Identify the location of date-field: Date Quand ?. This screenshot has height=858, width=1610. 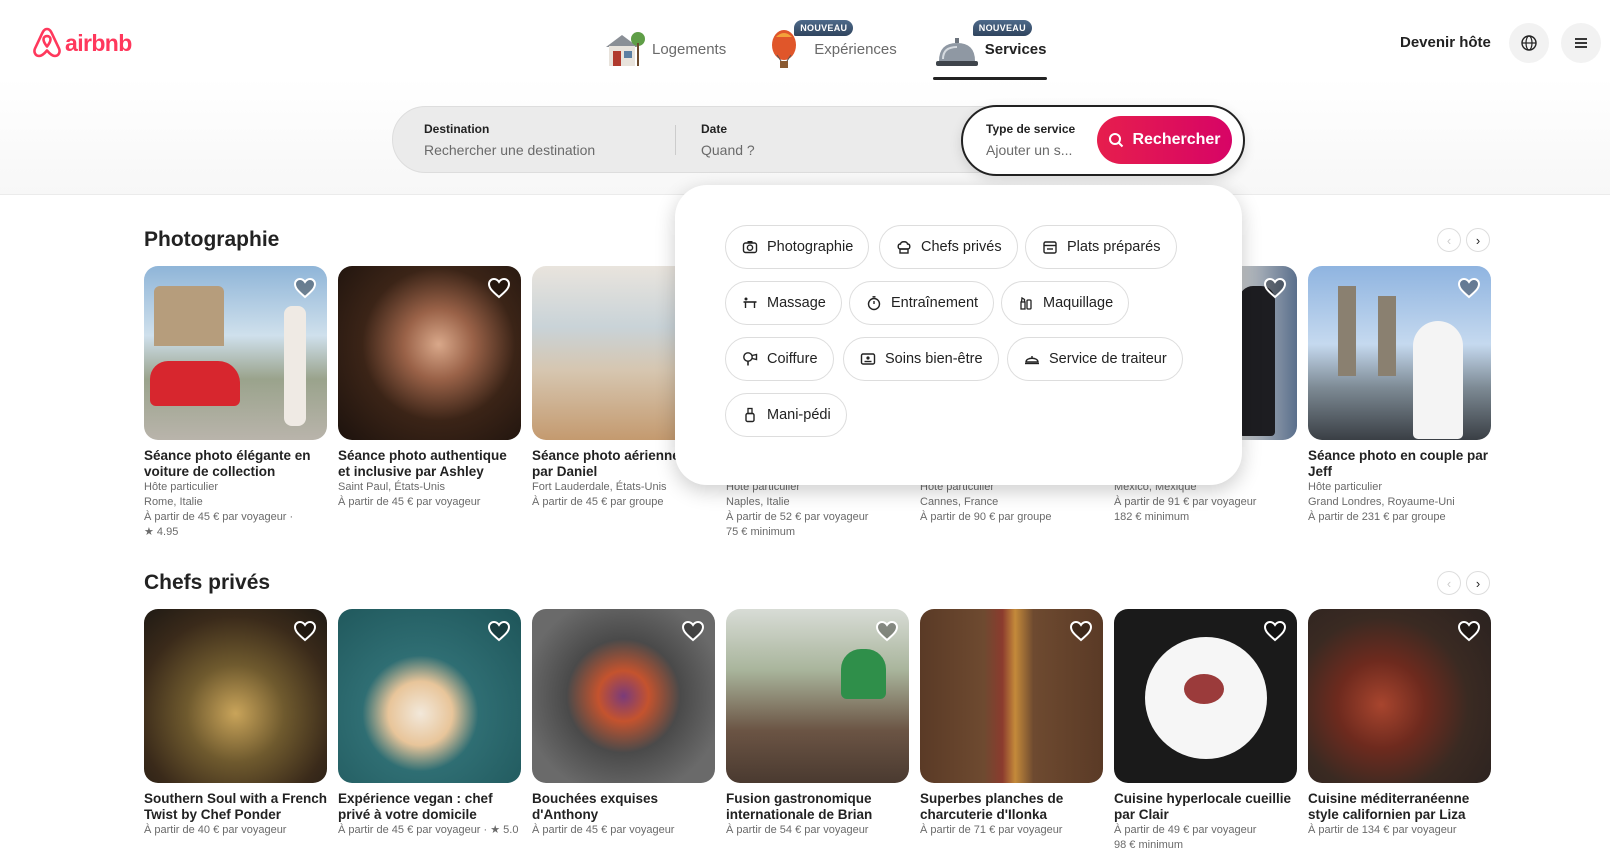
(816, 139).